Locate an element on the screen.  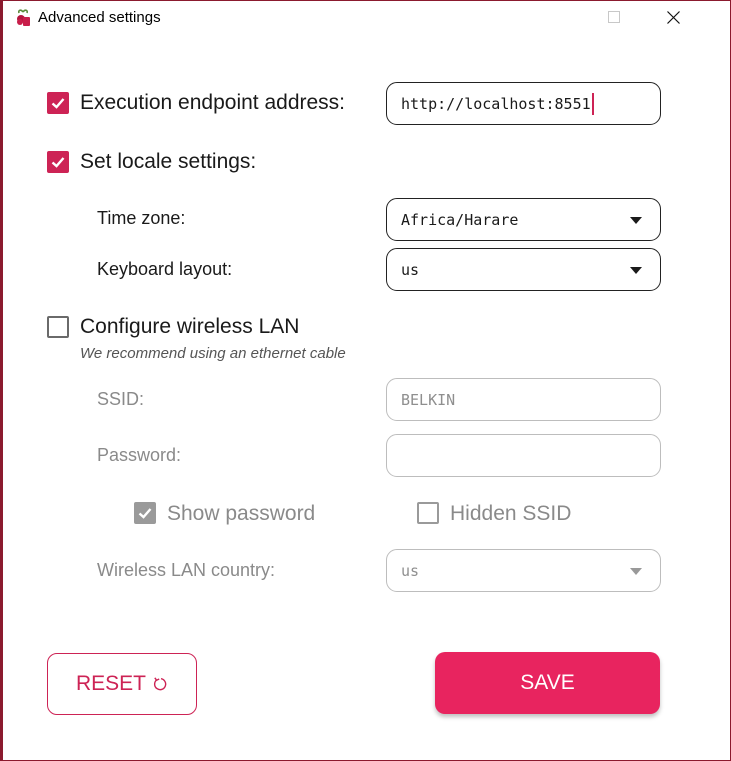
raspberry-app-icon is located at coordinates (23, 17).